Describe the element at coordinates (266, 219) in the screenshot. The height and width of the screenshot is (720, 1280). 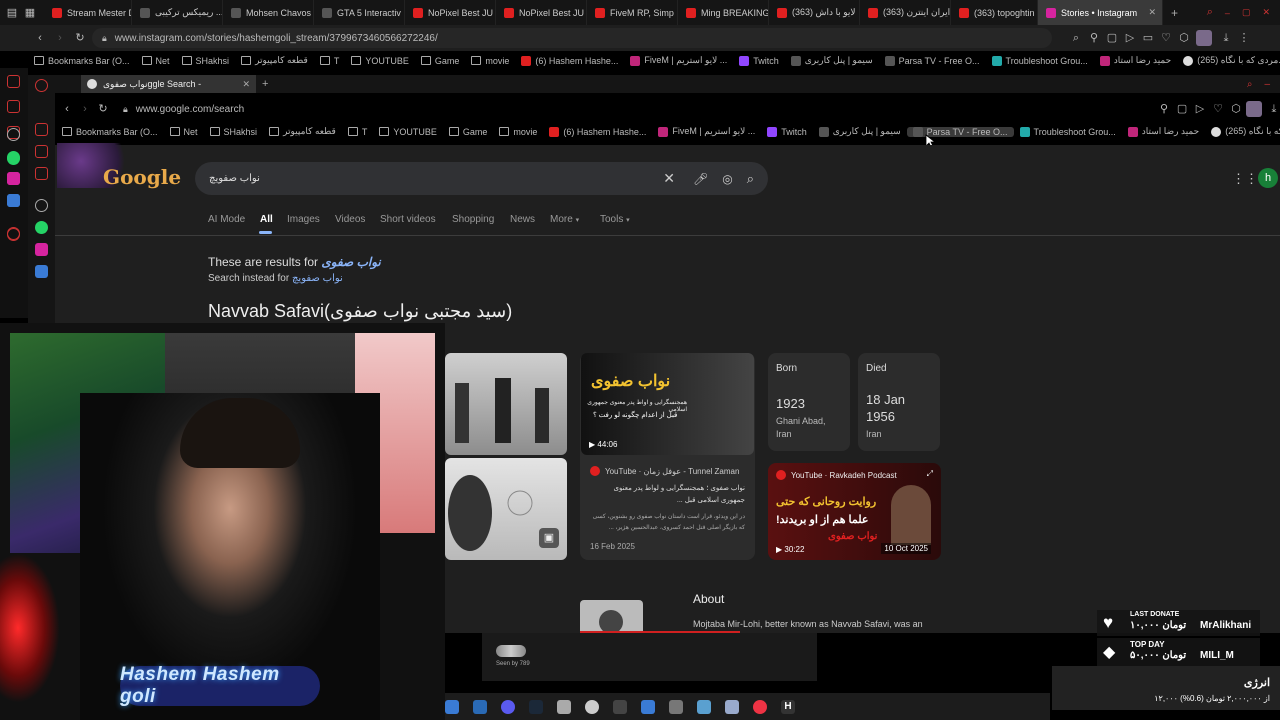
I see `filter-all: All` at that location.